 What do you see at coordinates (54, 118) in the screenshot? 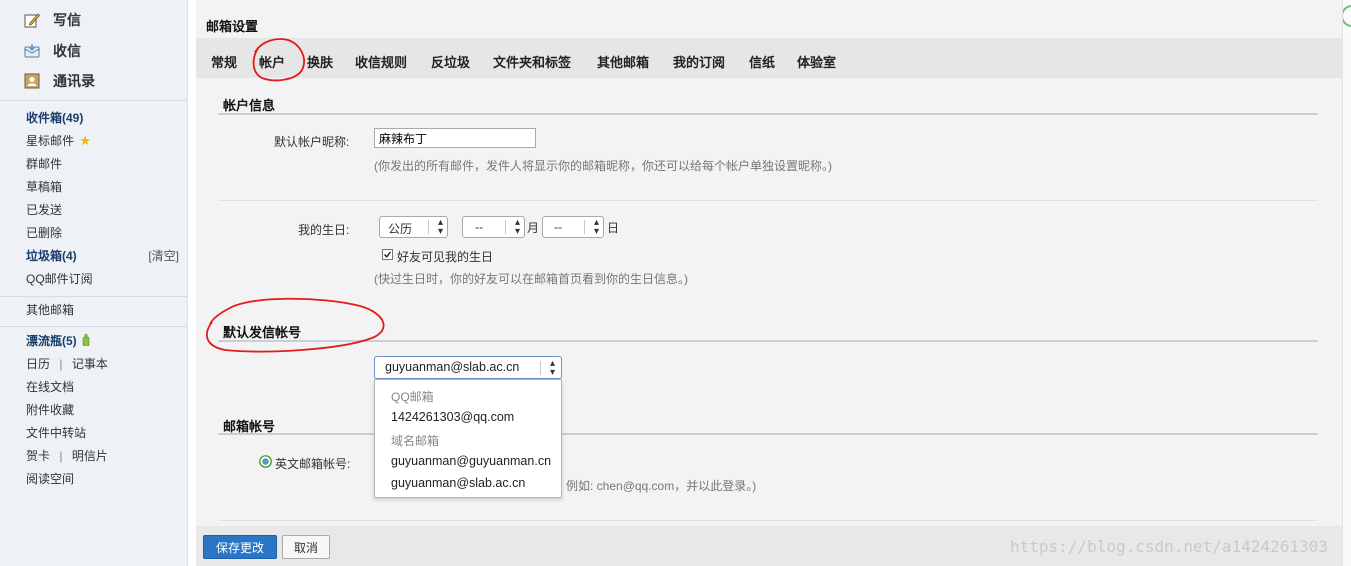
I see `sidebar-item-inbox: 收件箱(49)` at bounding box center [54, 118].